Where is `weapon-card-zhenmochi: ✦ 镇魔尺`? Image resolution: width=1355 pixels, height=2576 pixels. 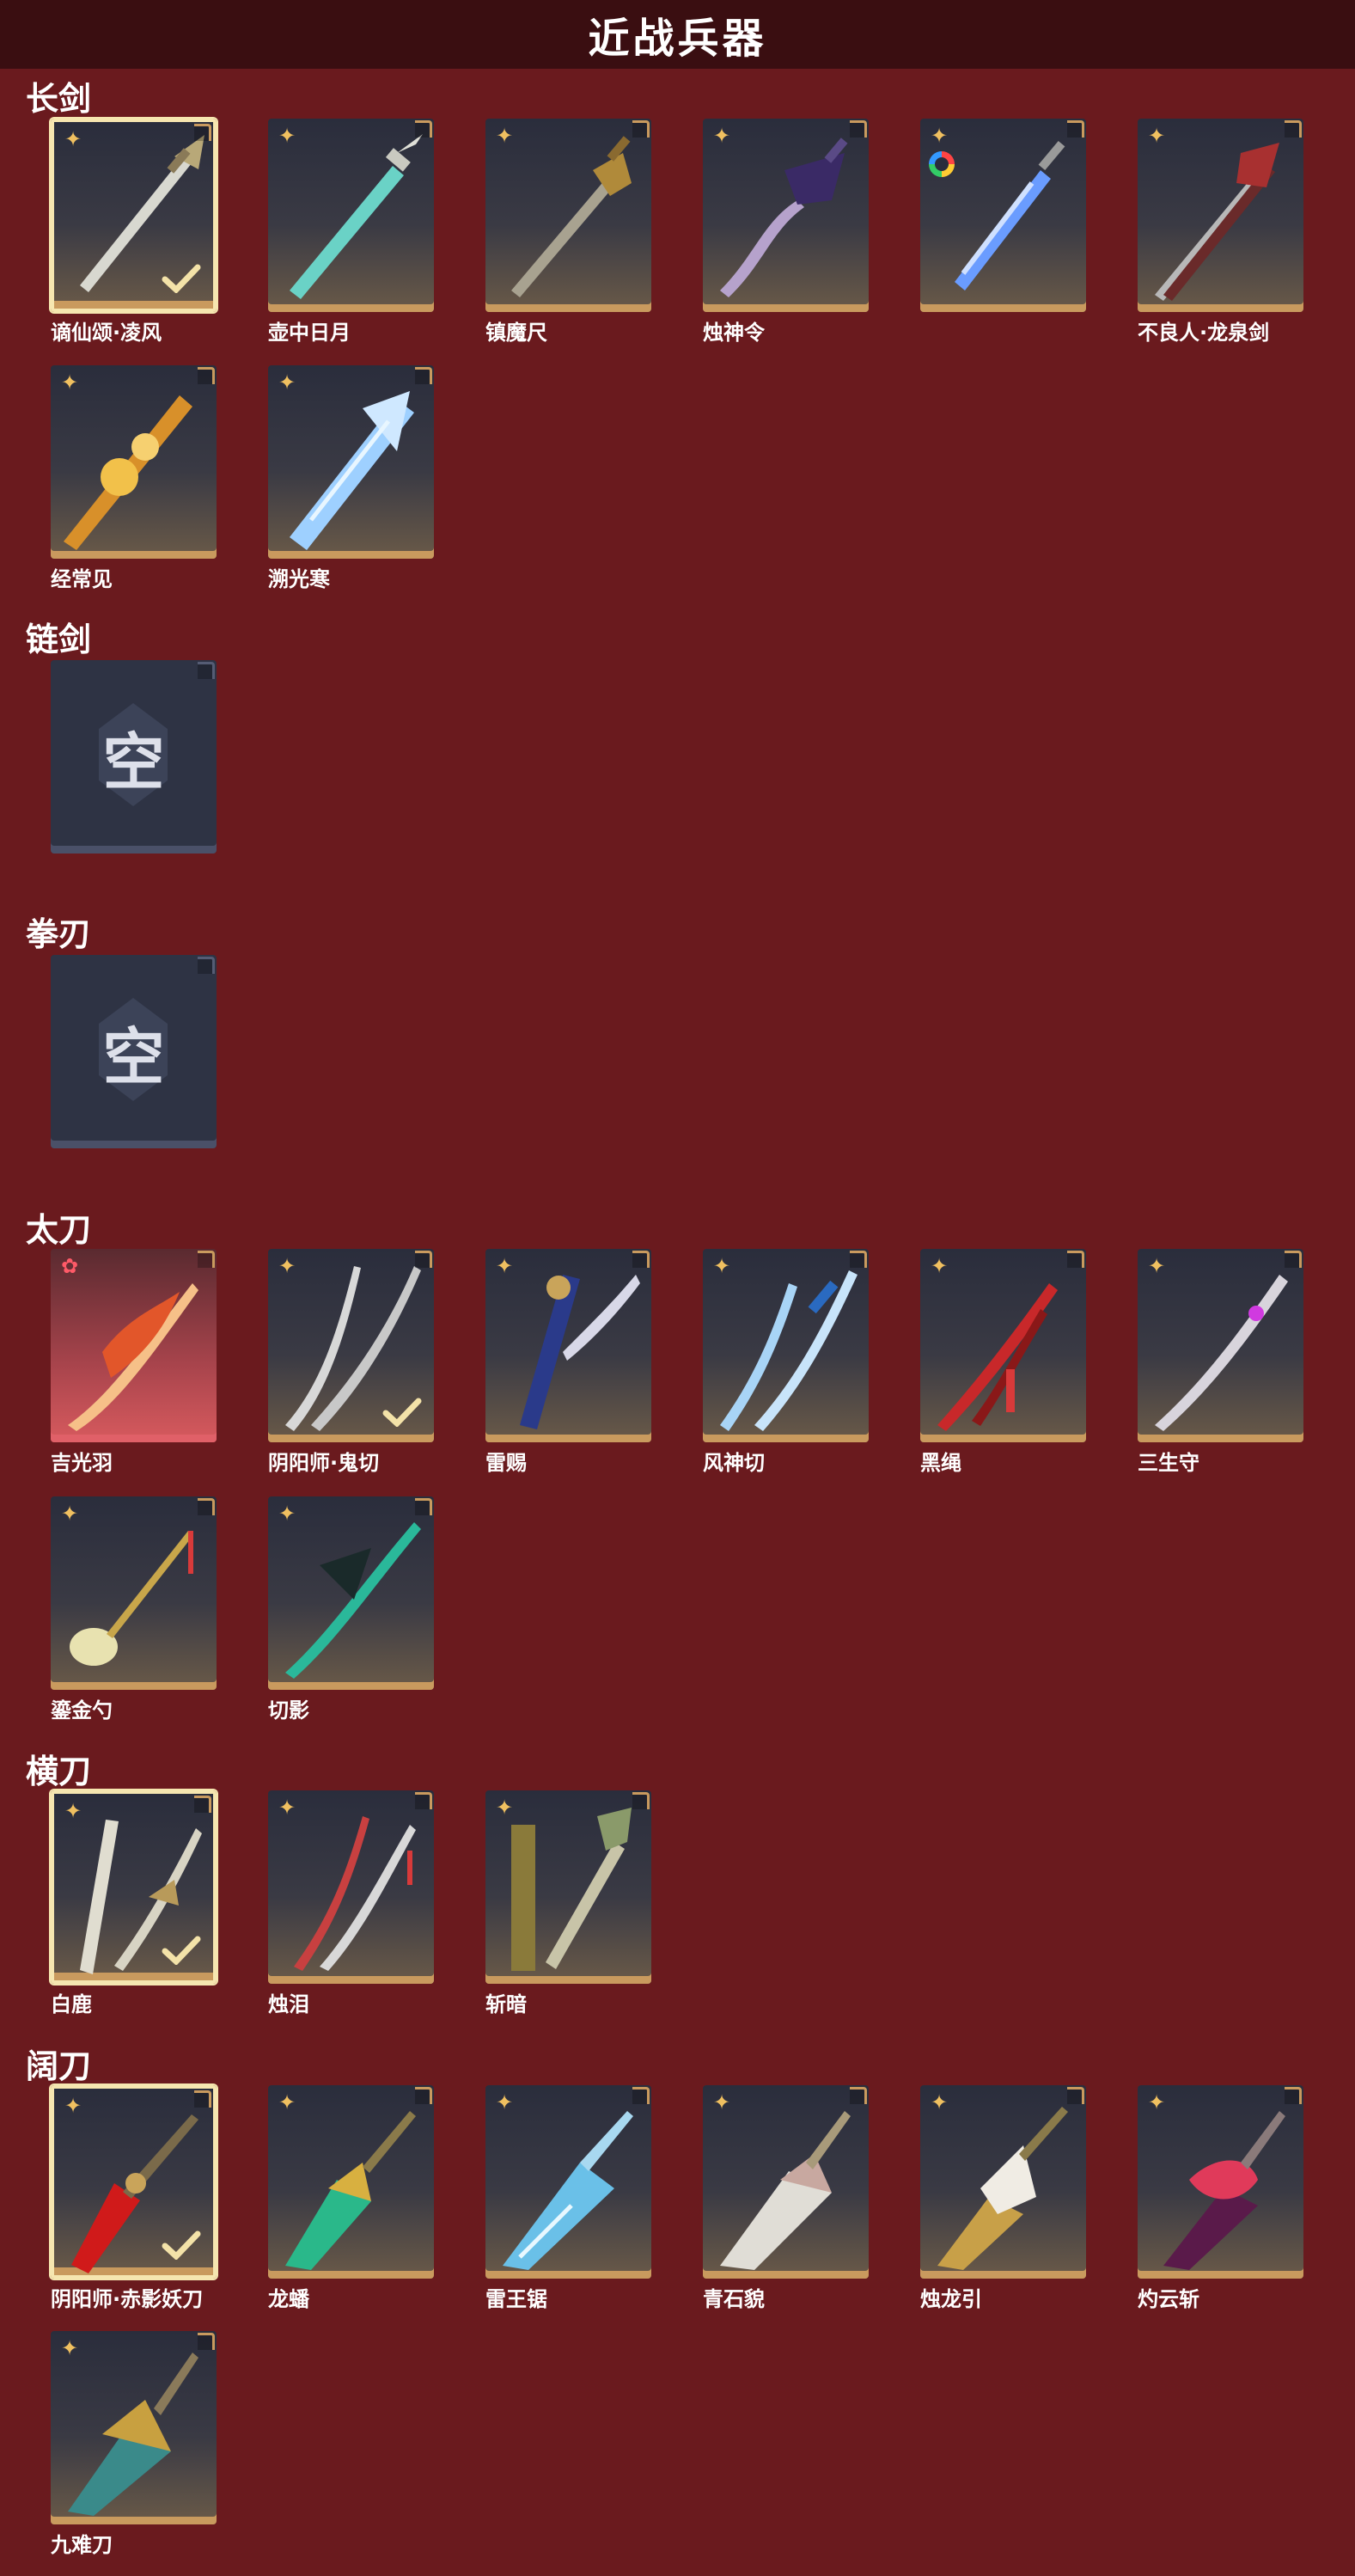
weapon-card-zhenmochi: ✦ 镇魔尺 is located at coordinates (568, 232).